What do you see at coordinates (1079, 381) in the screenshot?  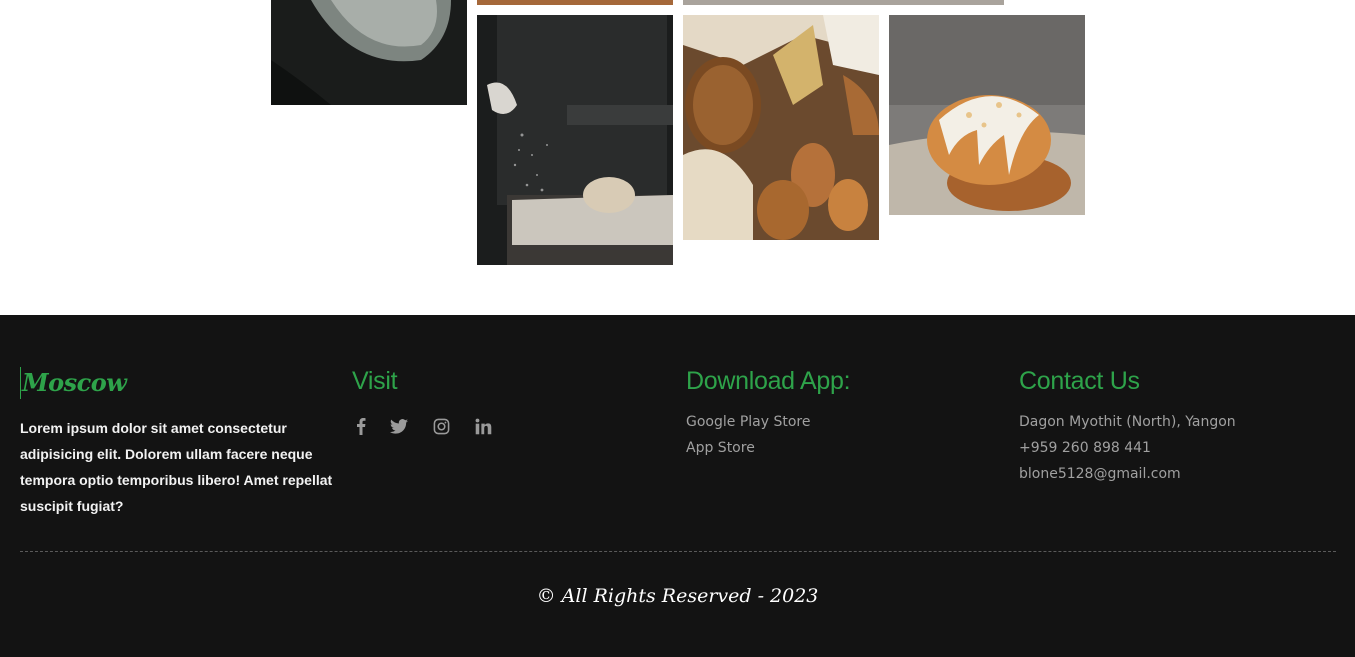 I see `contact-us-heading: Contact Us` at bounding box center [1079, 381].